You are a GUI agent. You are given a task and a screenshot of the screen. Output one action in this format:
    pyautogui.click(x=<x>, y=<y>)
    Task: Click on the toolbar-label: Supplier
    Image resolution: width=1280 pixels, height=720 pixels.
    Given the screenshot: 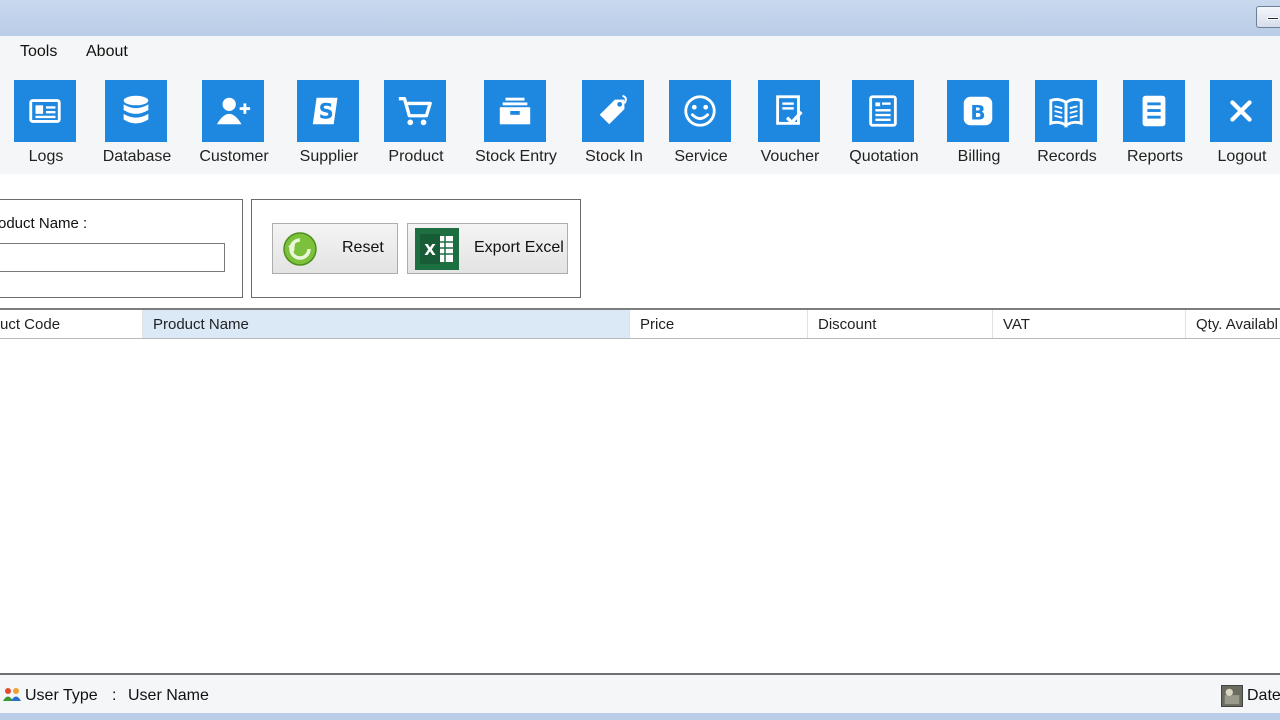 What is the action you would take?
    pyautogui.click(x=329, y=156)
    